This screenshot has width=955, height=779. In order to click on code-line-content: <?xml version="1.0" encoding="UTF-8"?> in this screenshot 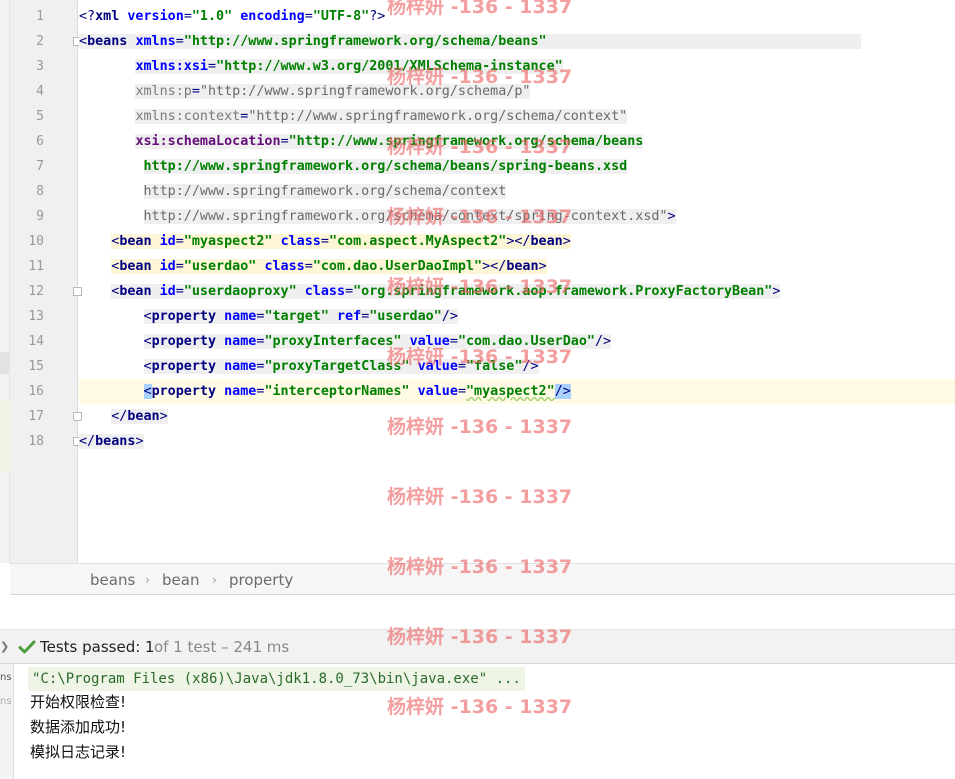, I will do `click(232, 16)`.